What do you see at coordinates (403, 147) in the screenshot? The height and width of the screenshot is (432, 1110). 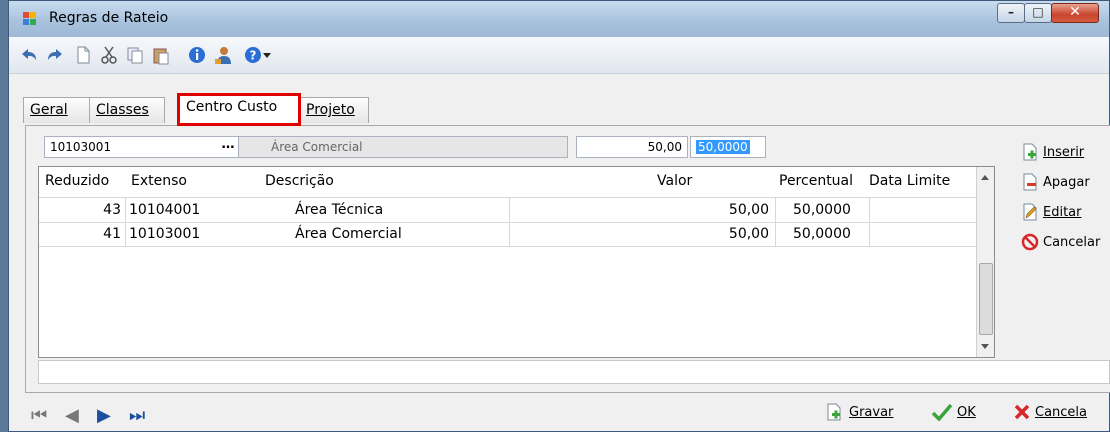 I see `description-field: Área Comercial` at bounding box center [403, 147].